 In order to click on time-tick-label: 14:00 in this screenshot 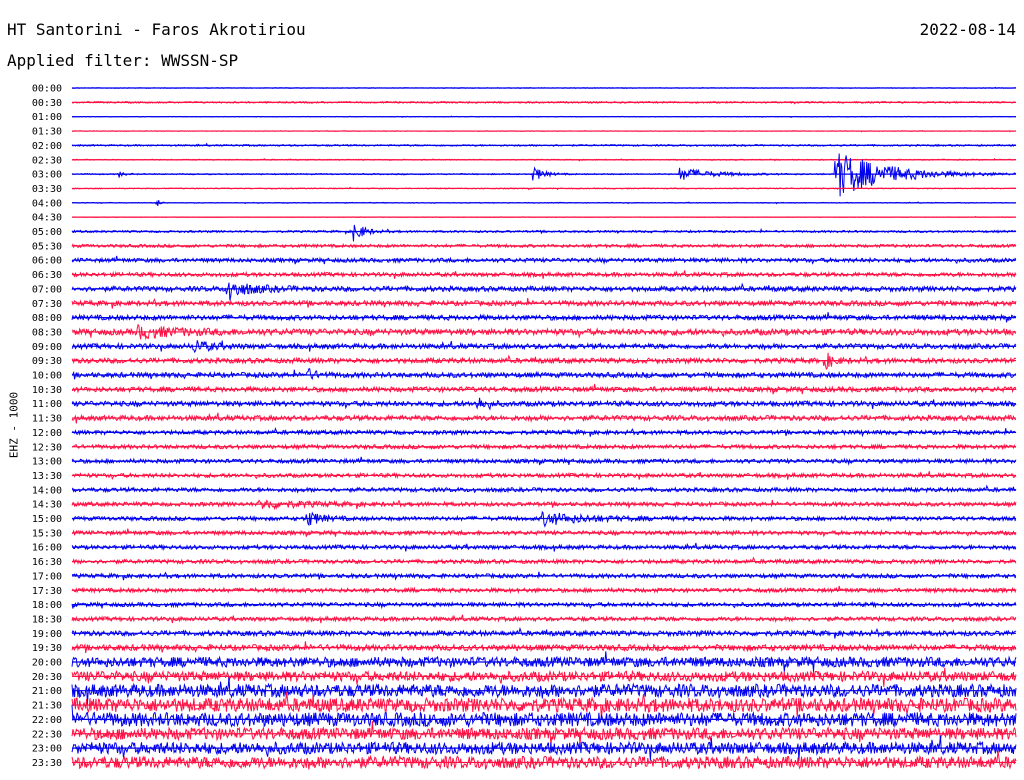, I will do `click(47, 490)`.